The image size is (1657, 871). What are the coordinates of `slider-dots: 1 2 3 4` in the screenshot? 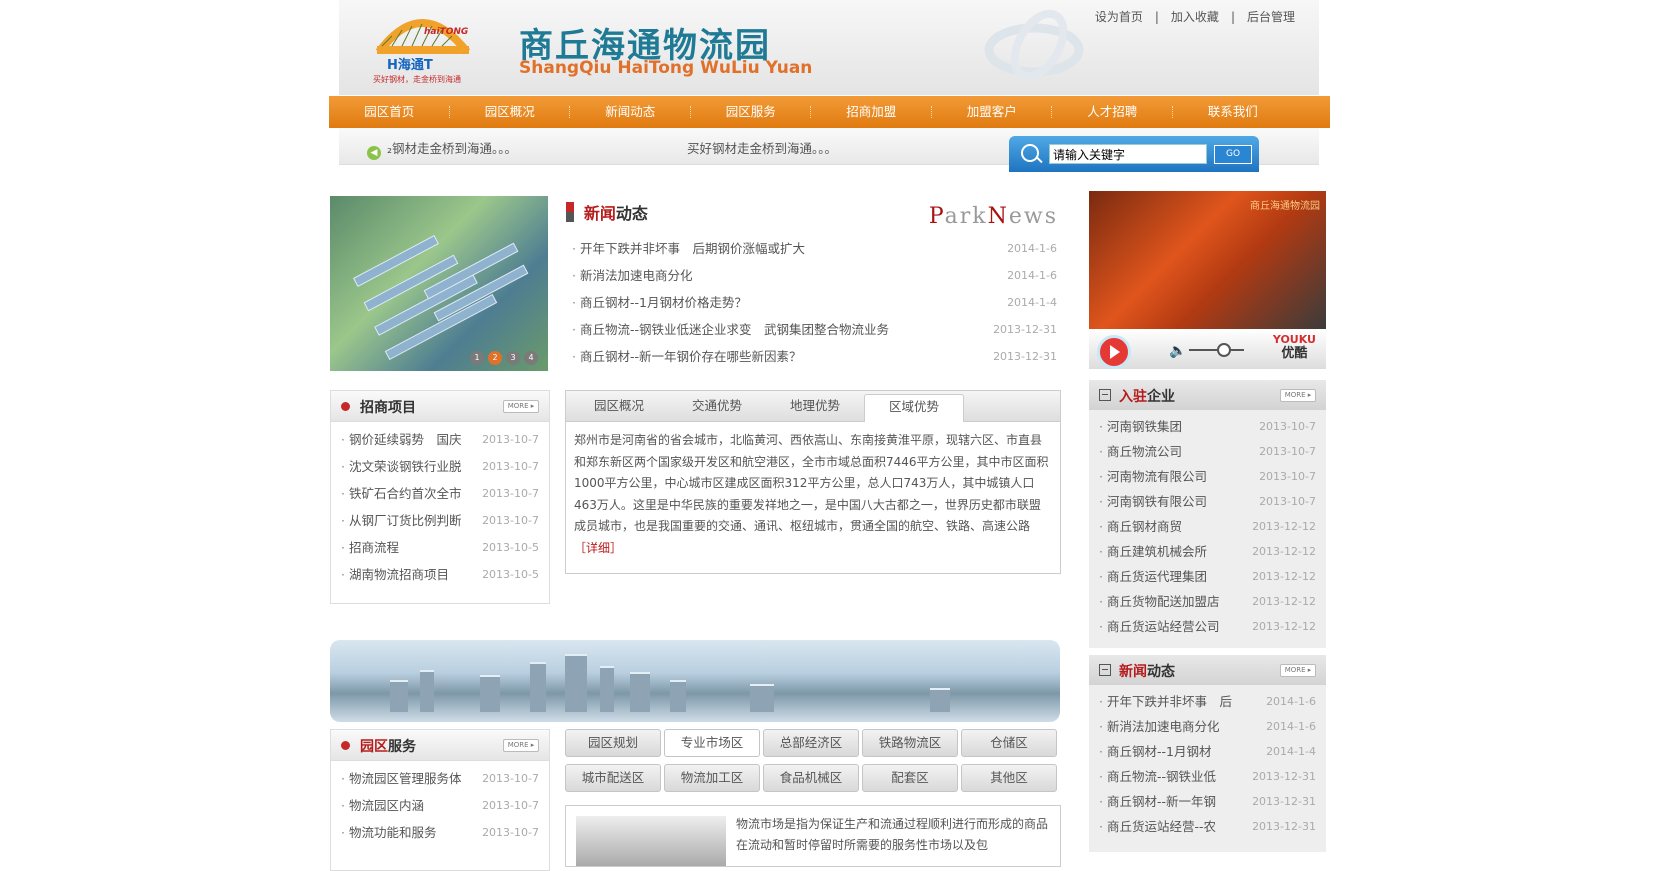 It's located at (504, 358).